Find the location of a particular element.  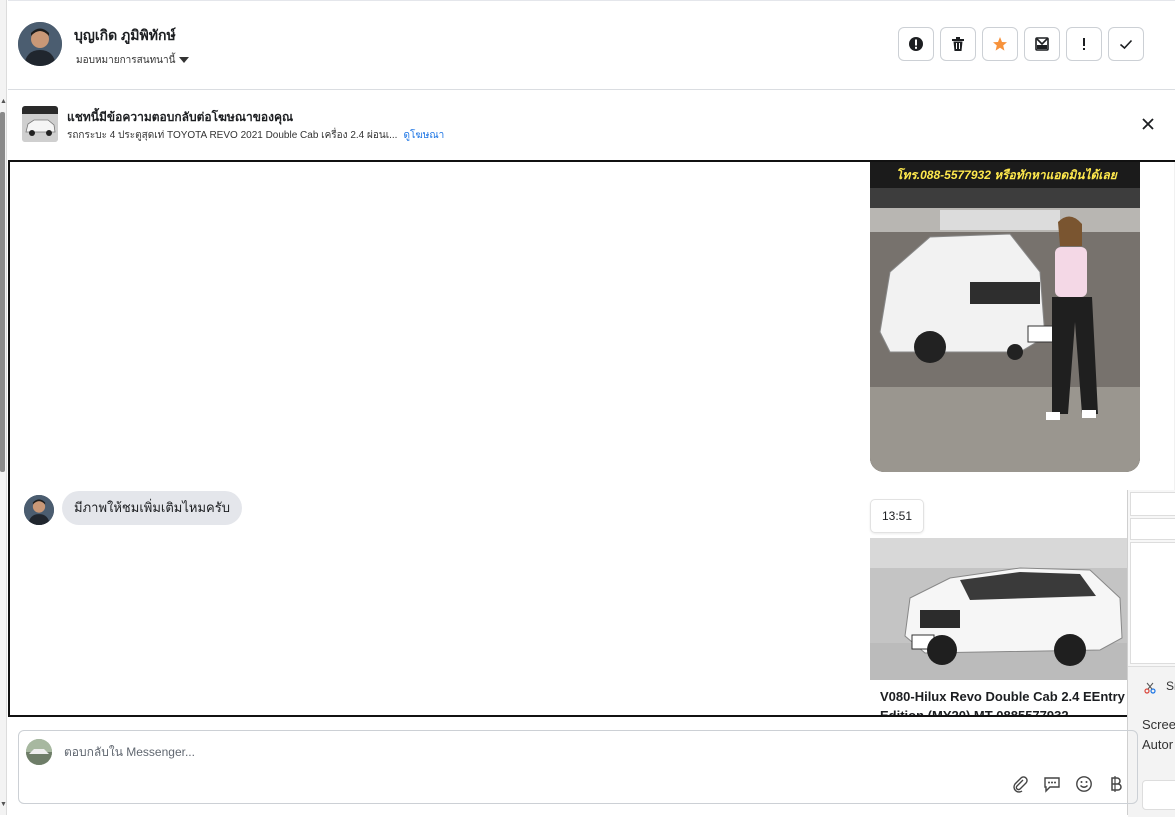

contact-avatar is located at coordinates (40, 44).